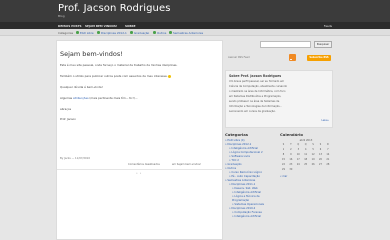  I want to click on calendar-prev-link: « mar, so click(283, 176).